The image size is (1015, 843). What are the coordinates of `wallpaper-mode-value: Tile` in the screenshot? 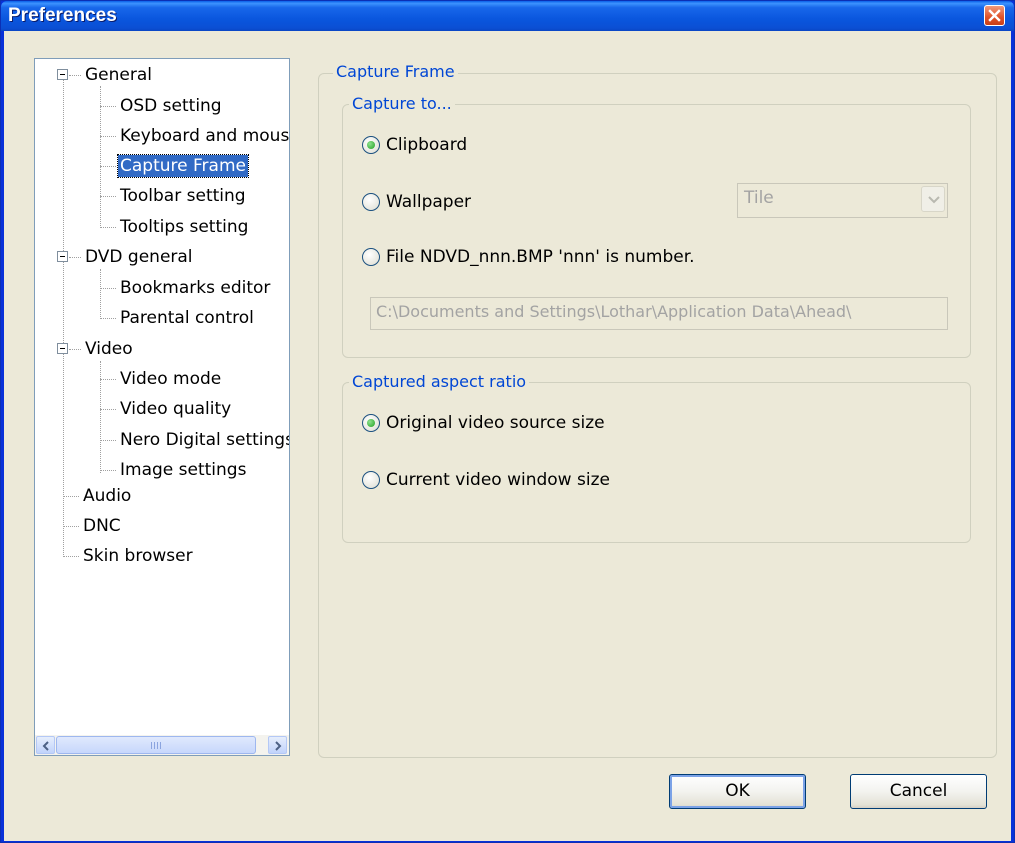 It's located at (759, 198).